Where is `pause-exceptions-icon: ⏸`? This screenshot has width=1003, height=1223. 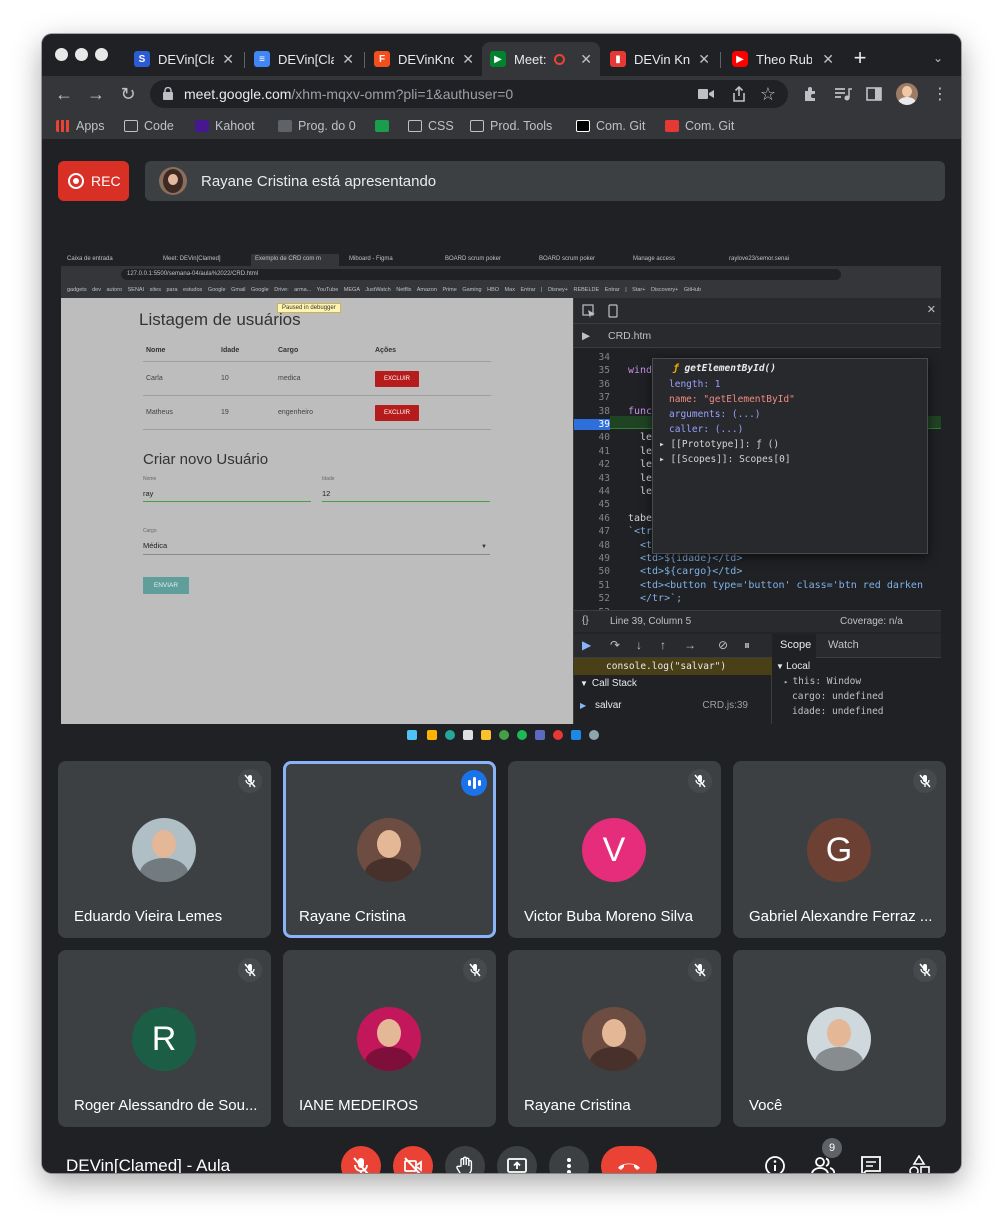
pause-exceptions-icon: ⏸ is located at coordinates (747, 645).